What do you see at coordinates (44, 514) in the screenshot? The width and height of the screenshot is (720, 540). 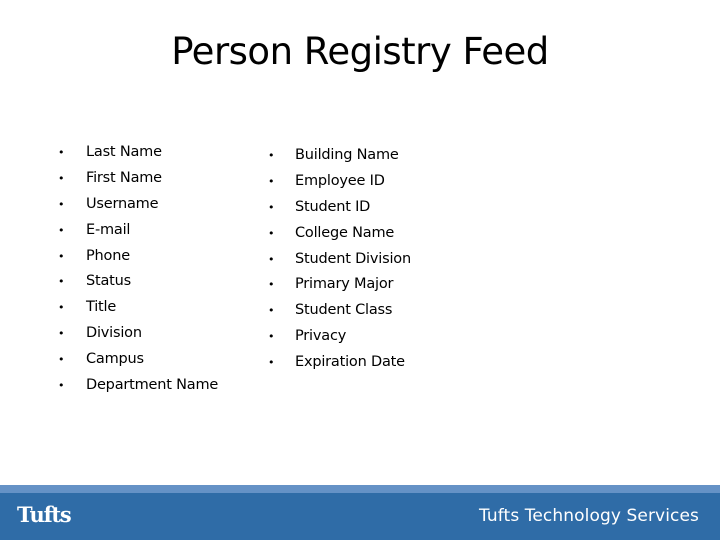 I see `tufts-logo: Tufts` at bounding box center [44, 514].